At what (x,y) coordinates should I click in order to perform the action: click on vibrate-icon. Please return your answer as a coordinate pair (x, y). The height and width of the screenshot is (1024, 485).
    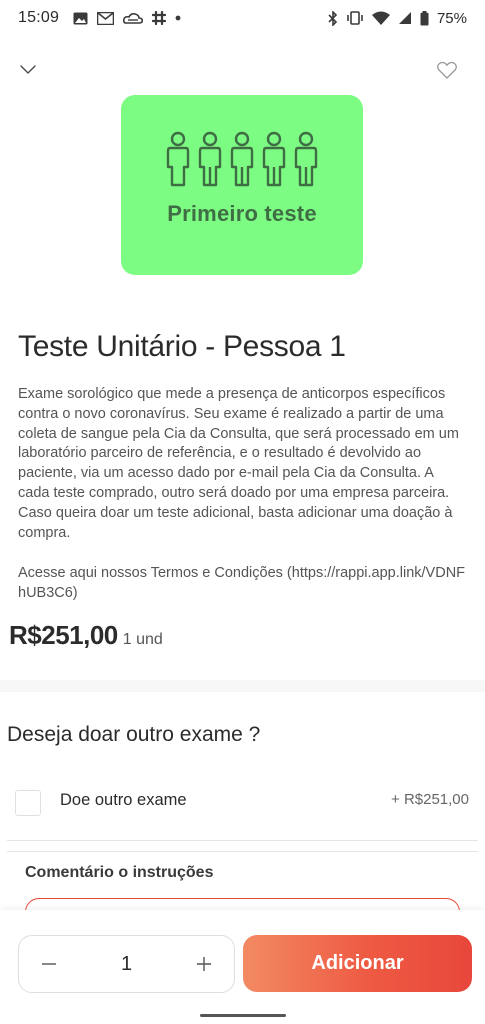
    Looking at the image, I should click on (355, 18).